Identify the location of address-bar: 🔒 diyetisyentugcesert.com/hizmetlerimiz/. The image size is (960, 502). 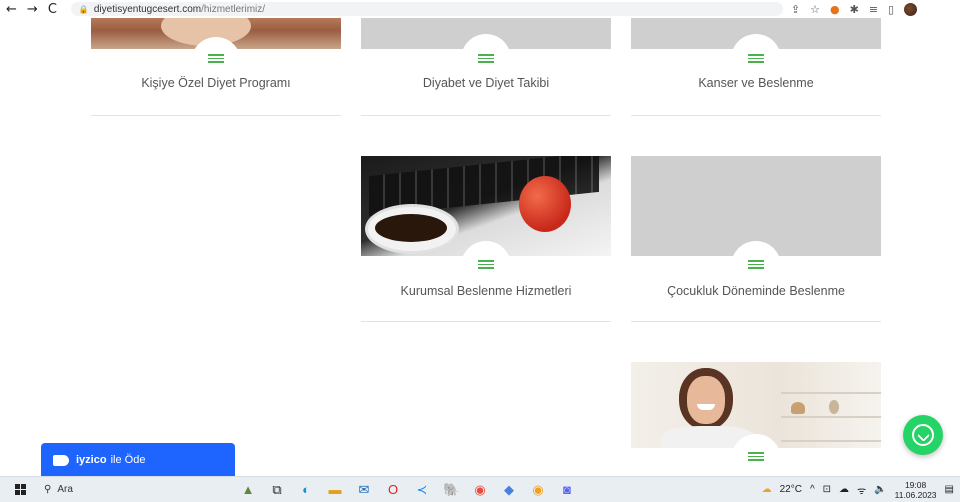
(426, 9).